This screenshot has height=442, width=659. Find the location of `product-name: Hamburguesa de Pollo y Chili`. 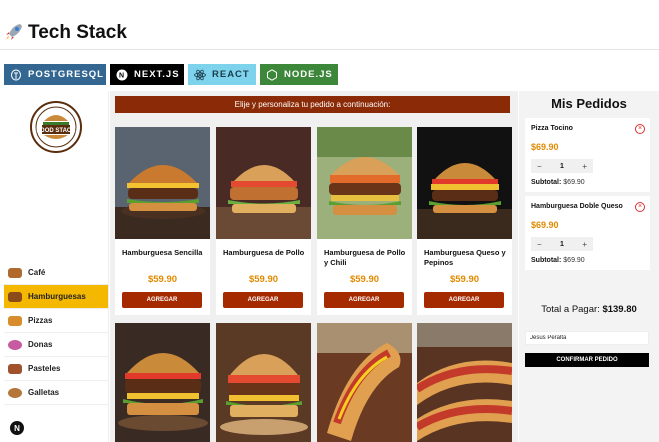

product-name: Hamburguesa de Pollo y Chili is located at coordinates (365, 257).